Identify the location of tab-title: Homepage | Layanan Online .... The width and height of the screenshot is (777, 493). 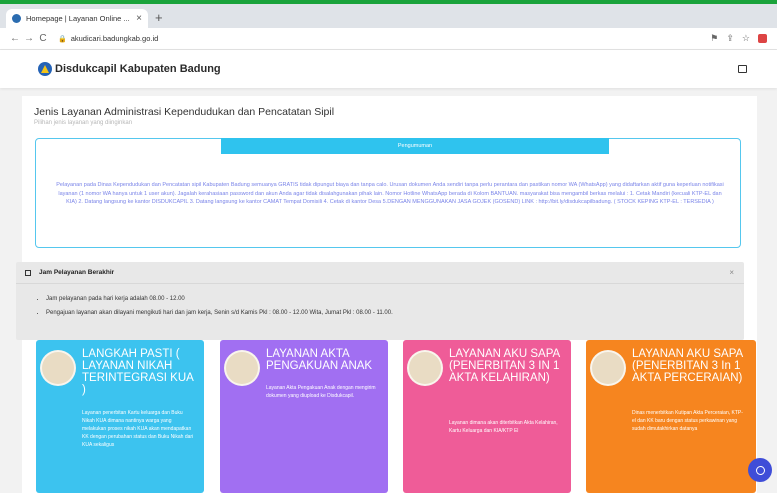
(78, 18).